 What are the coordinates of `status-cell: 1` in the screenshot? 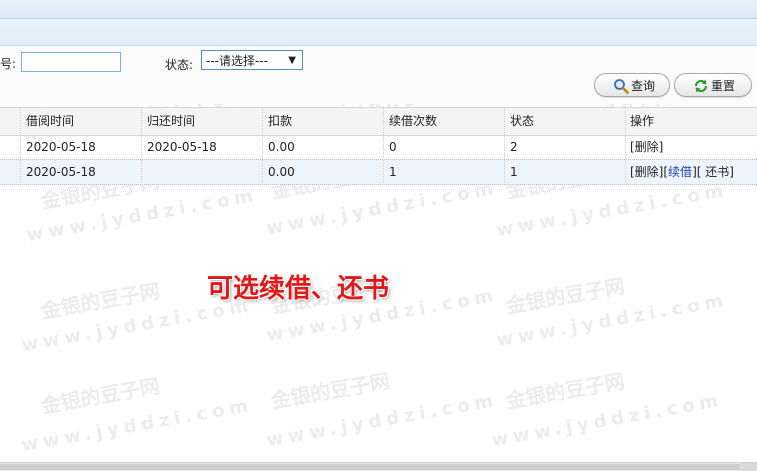 It's located at (514, 172).